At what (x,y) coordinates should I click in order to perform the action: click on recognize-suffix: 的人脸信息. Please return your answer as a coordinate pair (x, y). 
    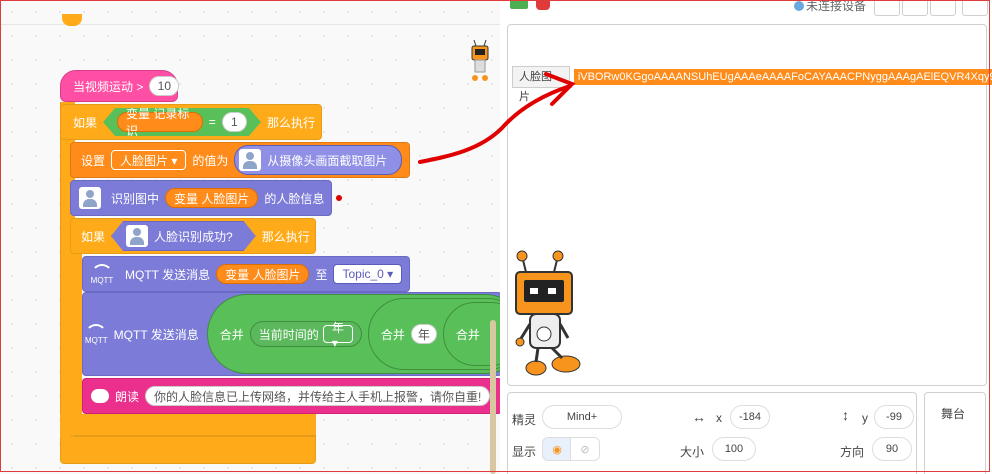
    Looking at the image, I should click on (294, 198).